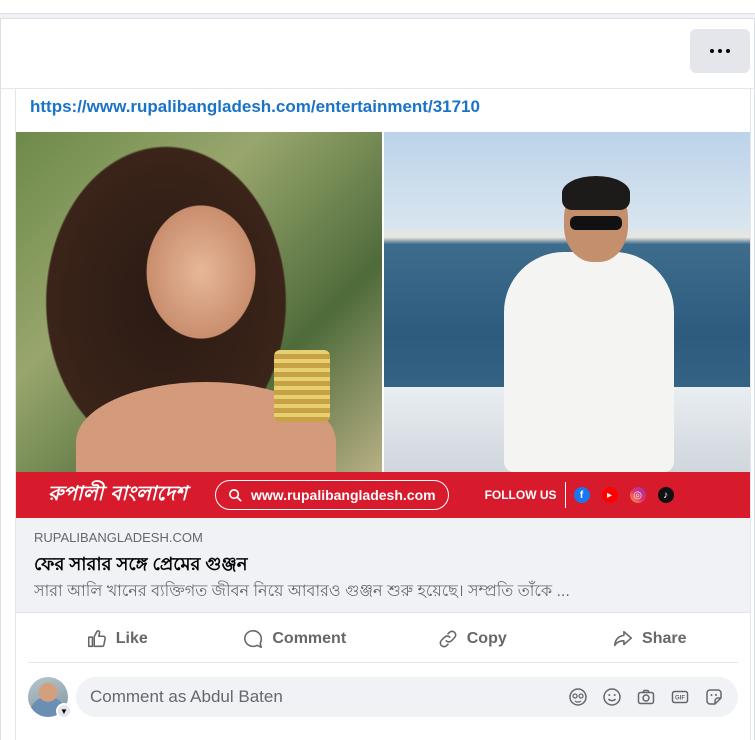 The width and height of the screenshot is (755, 740). What do you see at coordinates (623, 638) in the screenshot?
I see `share-arrow-icon` at bounding box center [623, 638].